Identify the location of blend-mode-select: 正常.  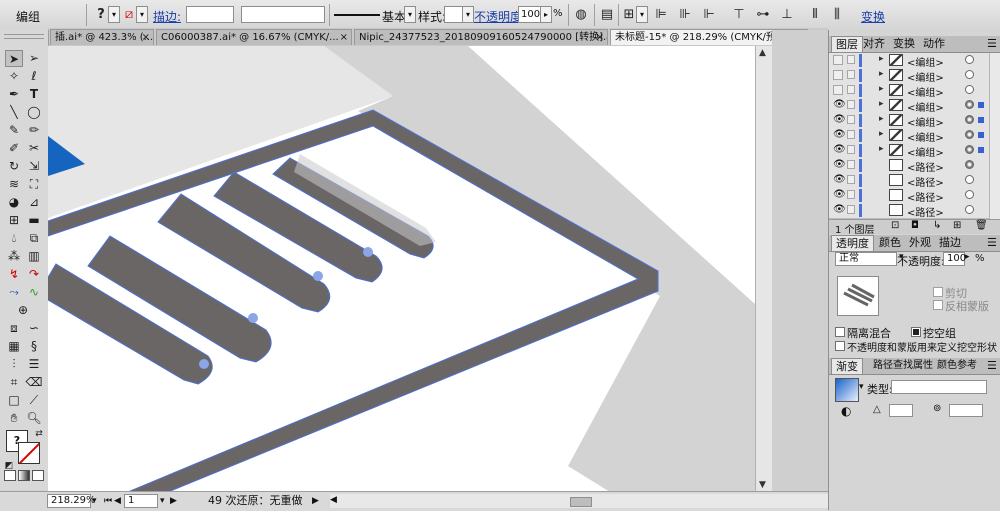
(866, 259).